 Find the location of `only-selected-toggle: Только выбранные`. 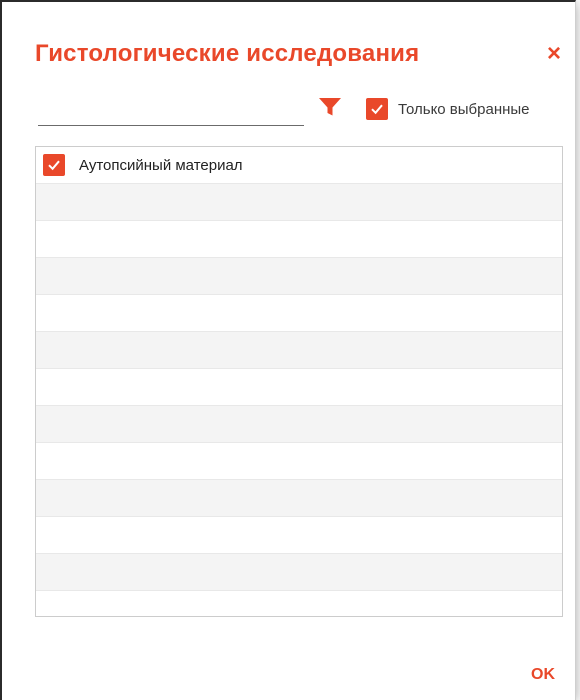

only-selected-toggle: Только выбранные is located at coordinates (448, 109).